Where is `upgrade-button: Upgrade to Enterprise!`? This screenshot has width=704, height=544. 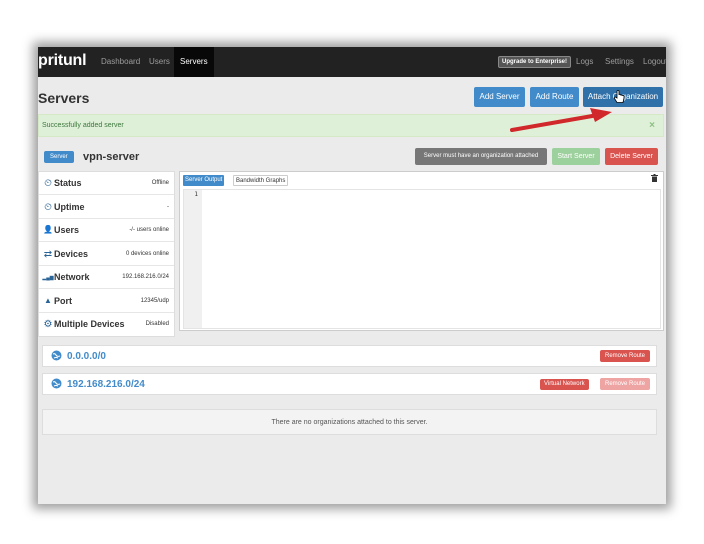
upgrade-button: Upgrade to Enterprise! is located at coordinates (535, 62).